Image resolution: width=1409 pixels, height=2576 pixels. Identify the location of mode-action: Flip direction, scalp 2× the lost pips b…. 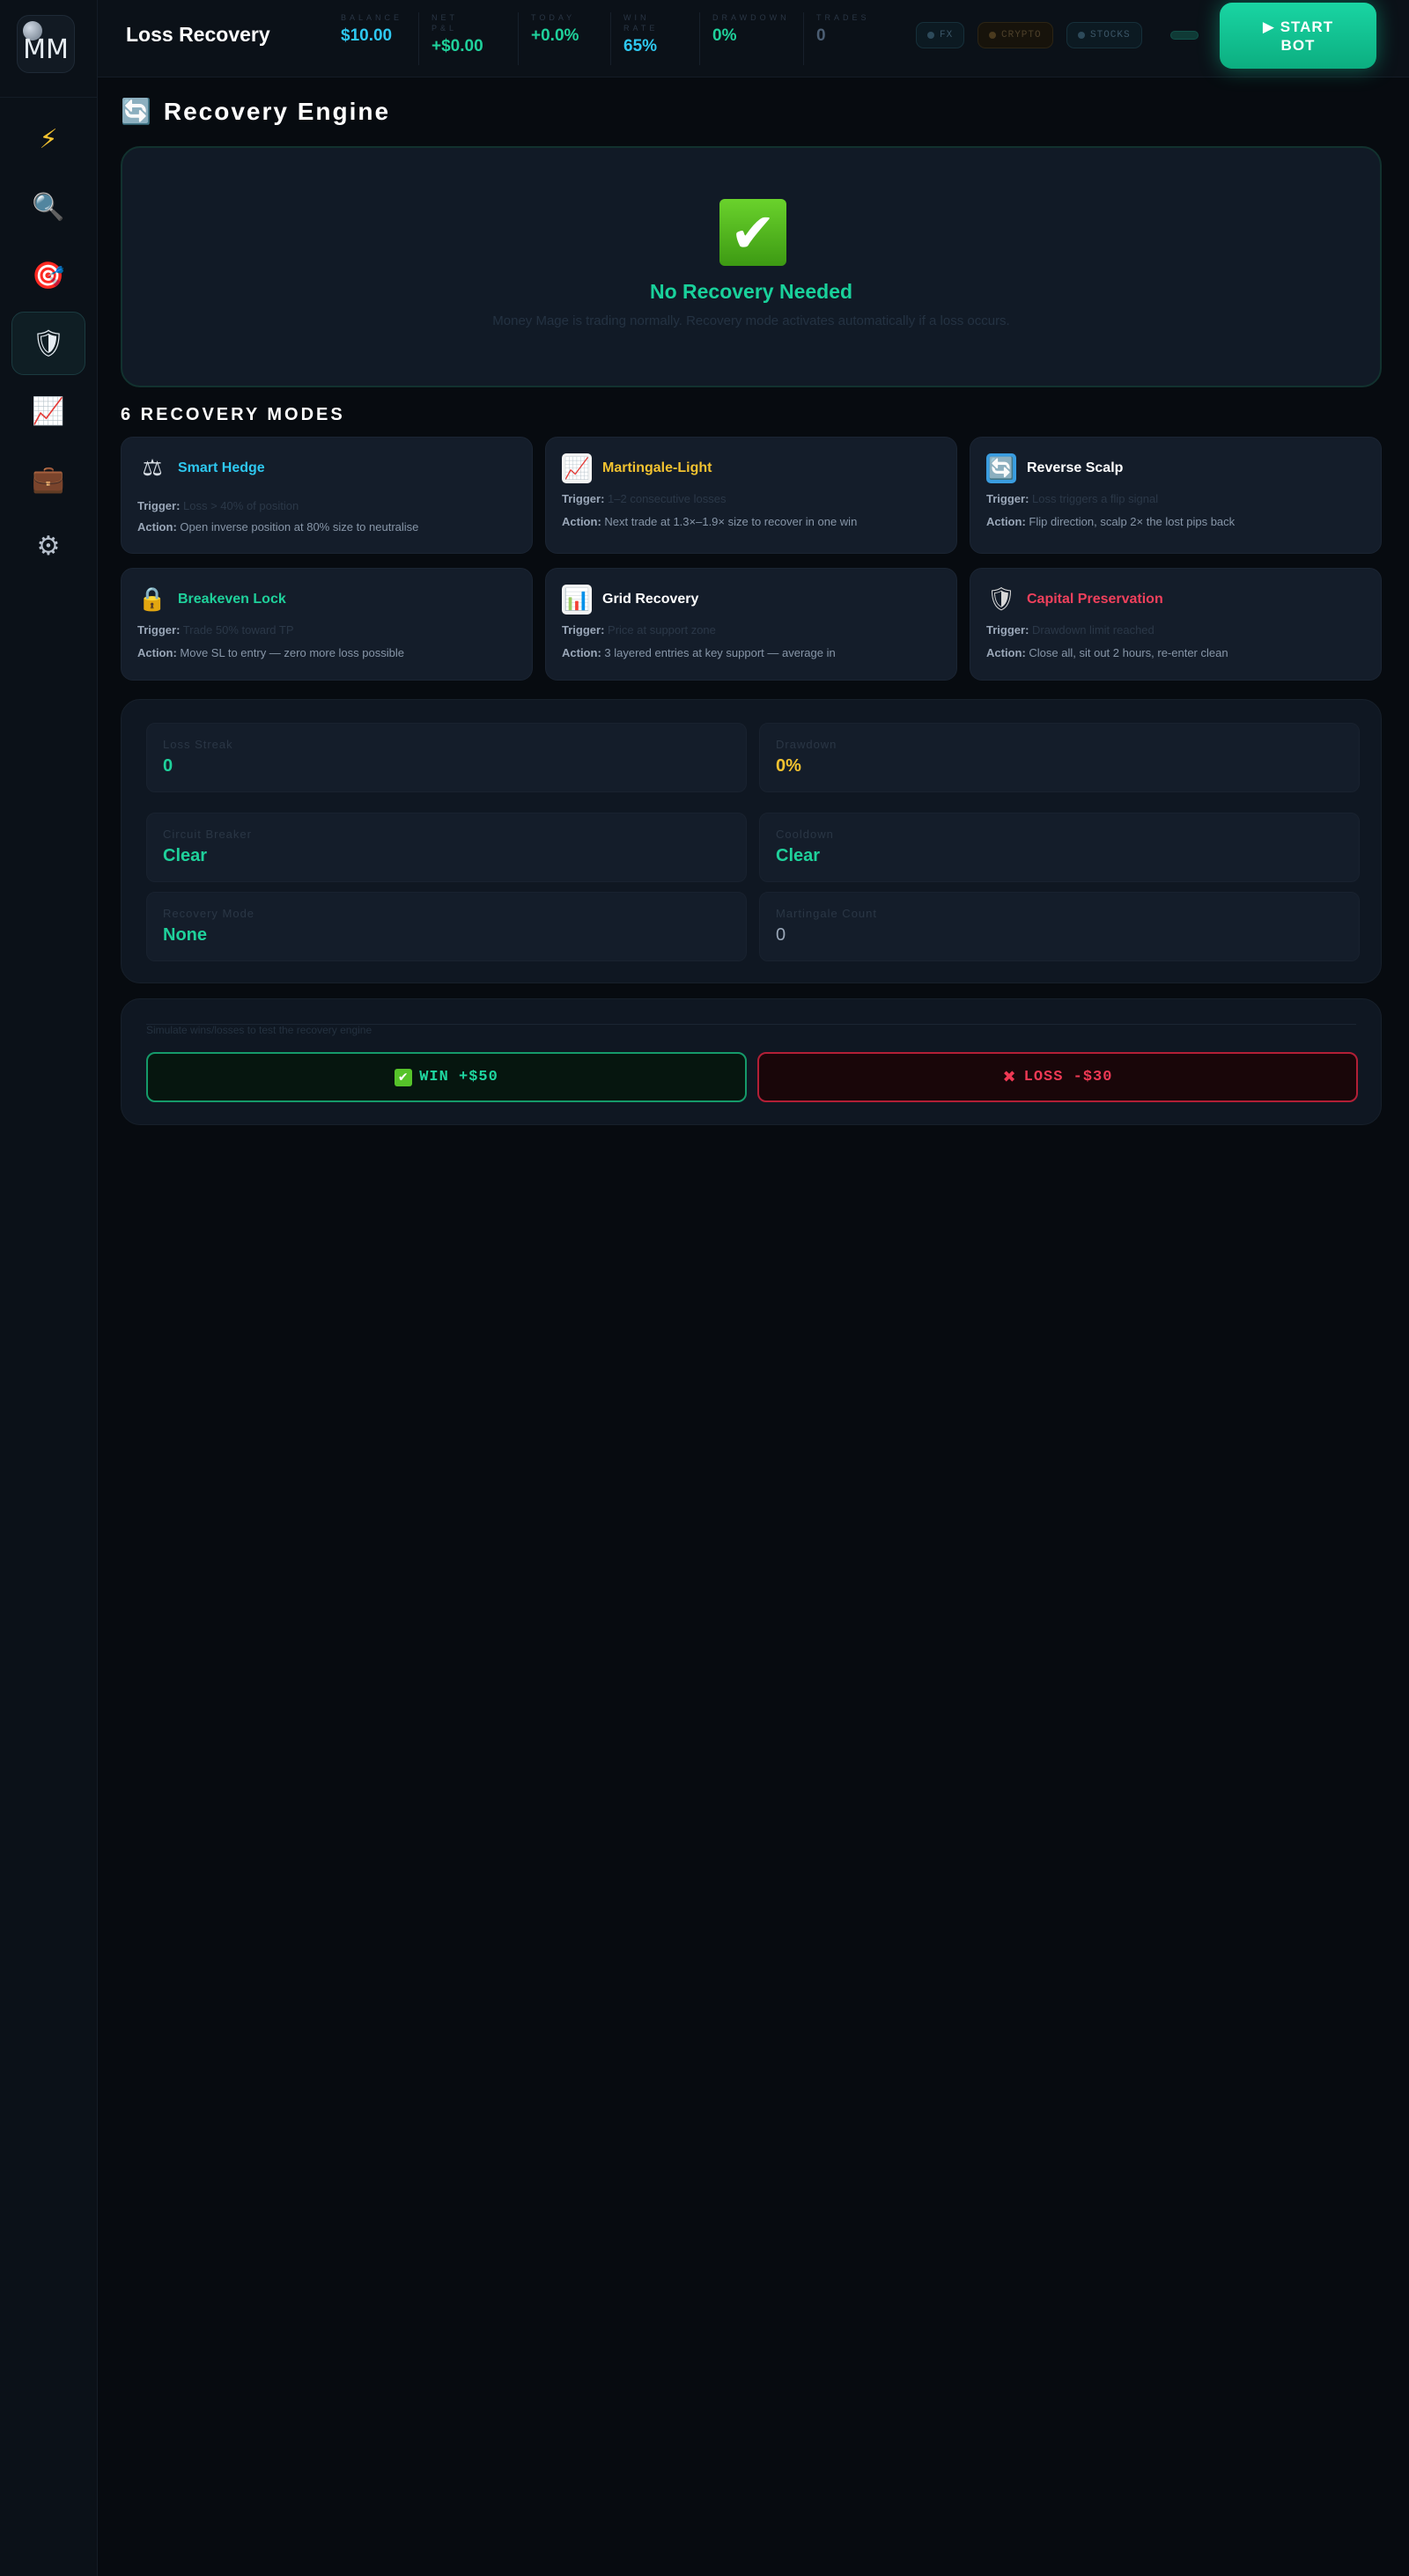
(1132, 522).